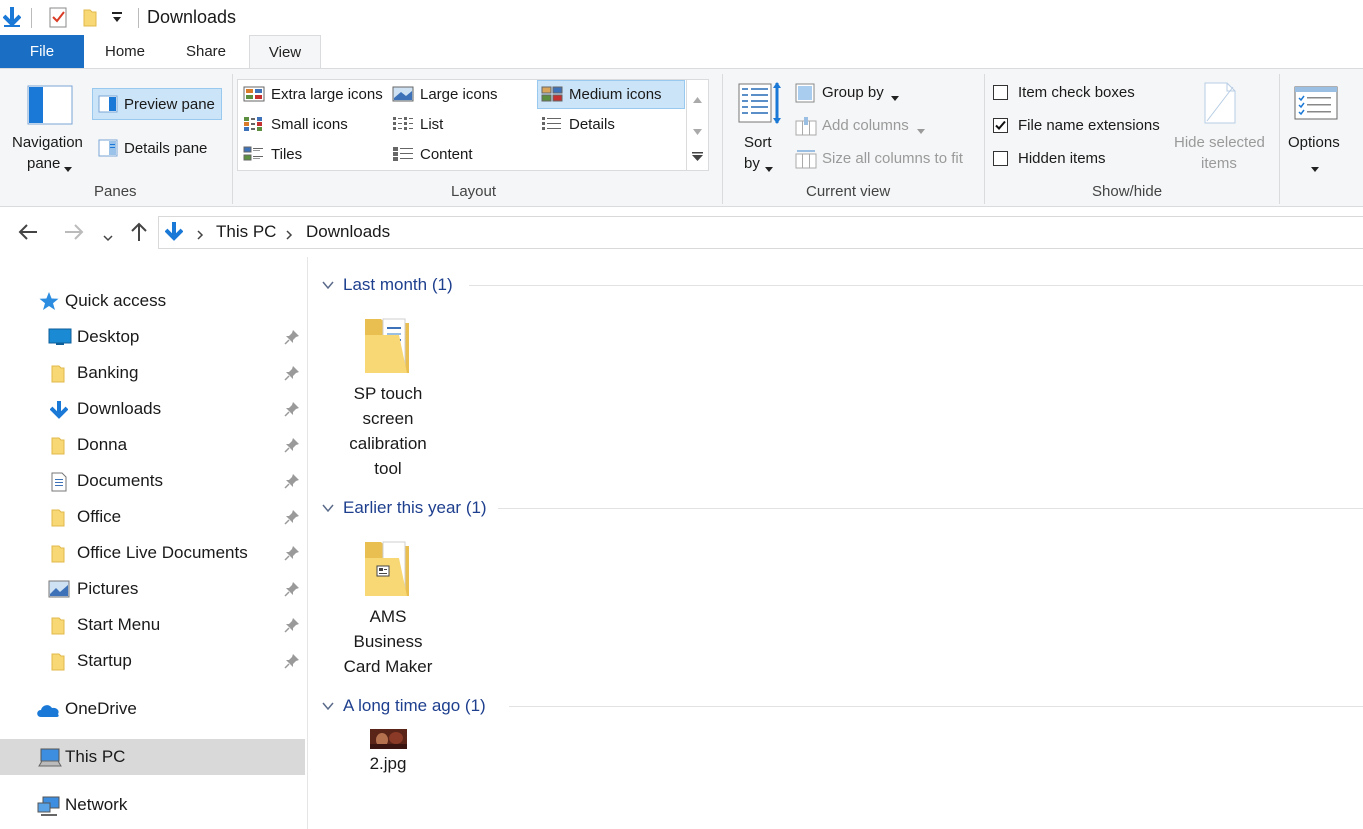 This screenshot has width=1363, height=829. What do you see at coordinates (752, 163) in the screenshot?
I see `sort-by-label-2: by` at bounding box center [752, 163].